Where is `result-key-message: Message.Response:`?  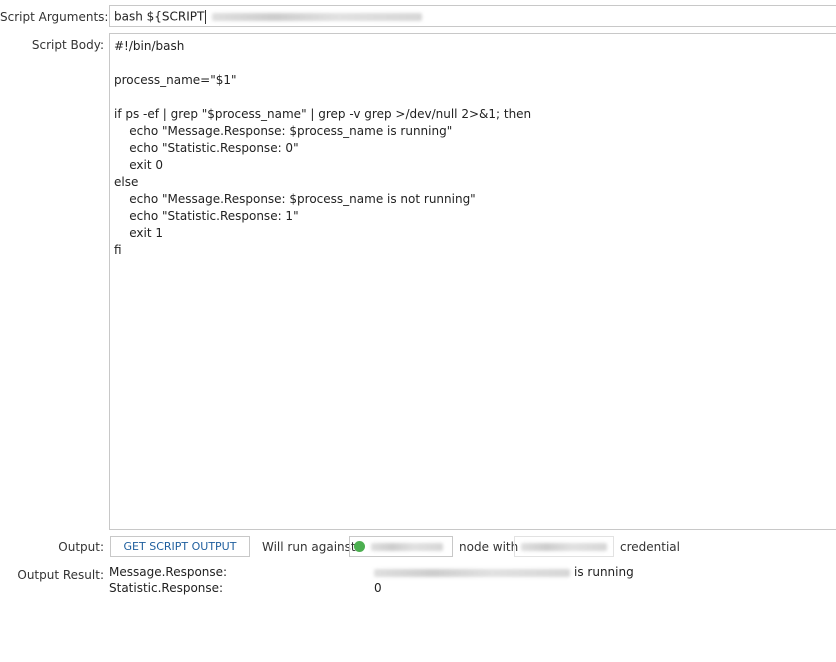
result-key-message: Message.Response: is located at coordinates (168, 572).